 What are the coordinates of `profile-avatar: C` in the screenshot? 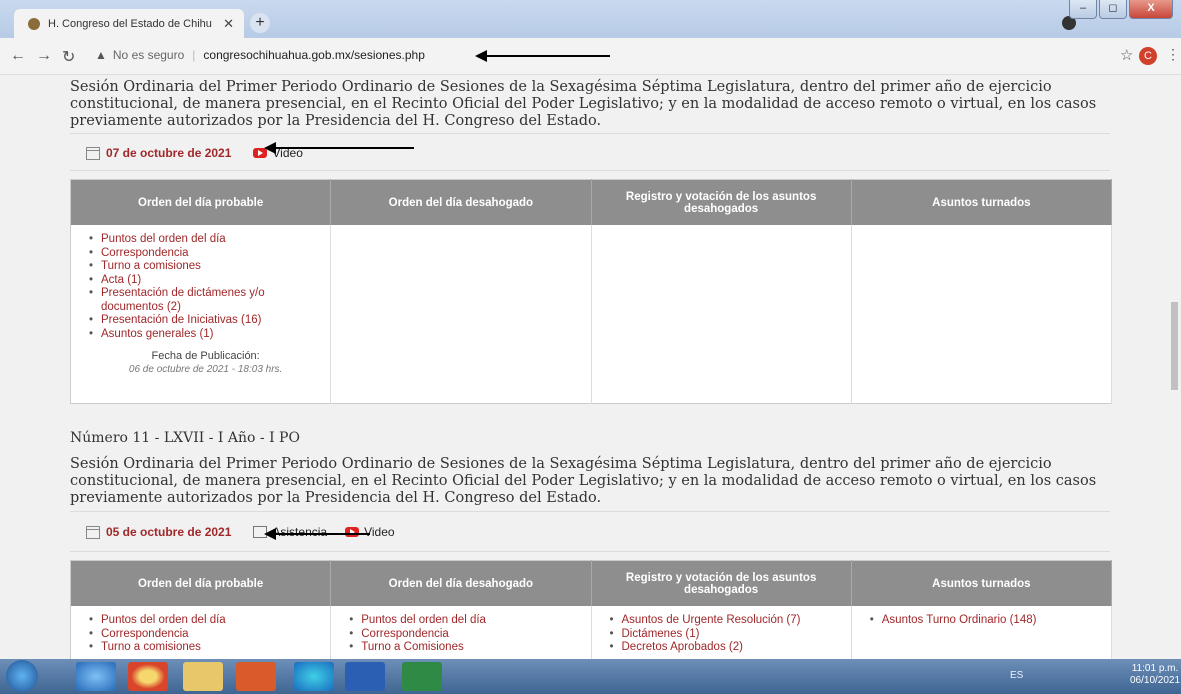 It's located at (1148, 56).